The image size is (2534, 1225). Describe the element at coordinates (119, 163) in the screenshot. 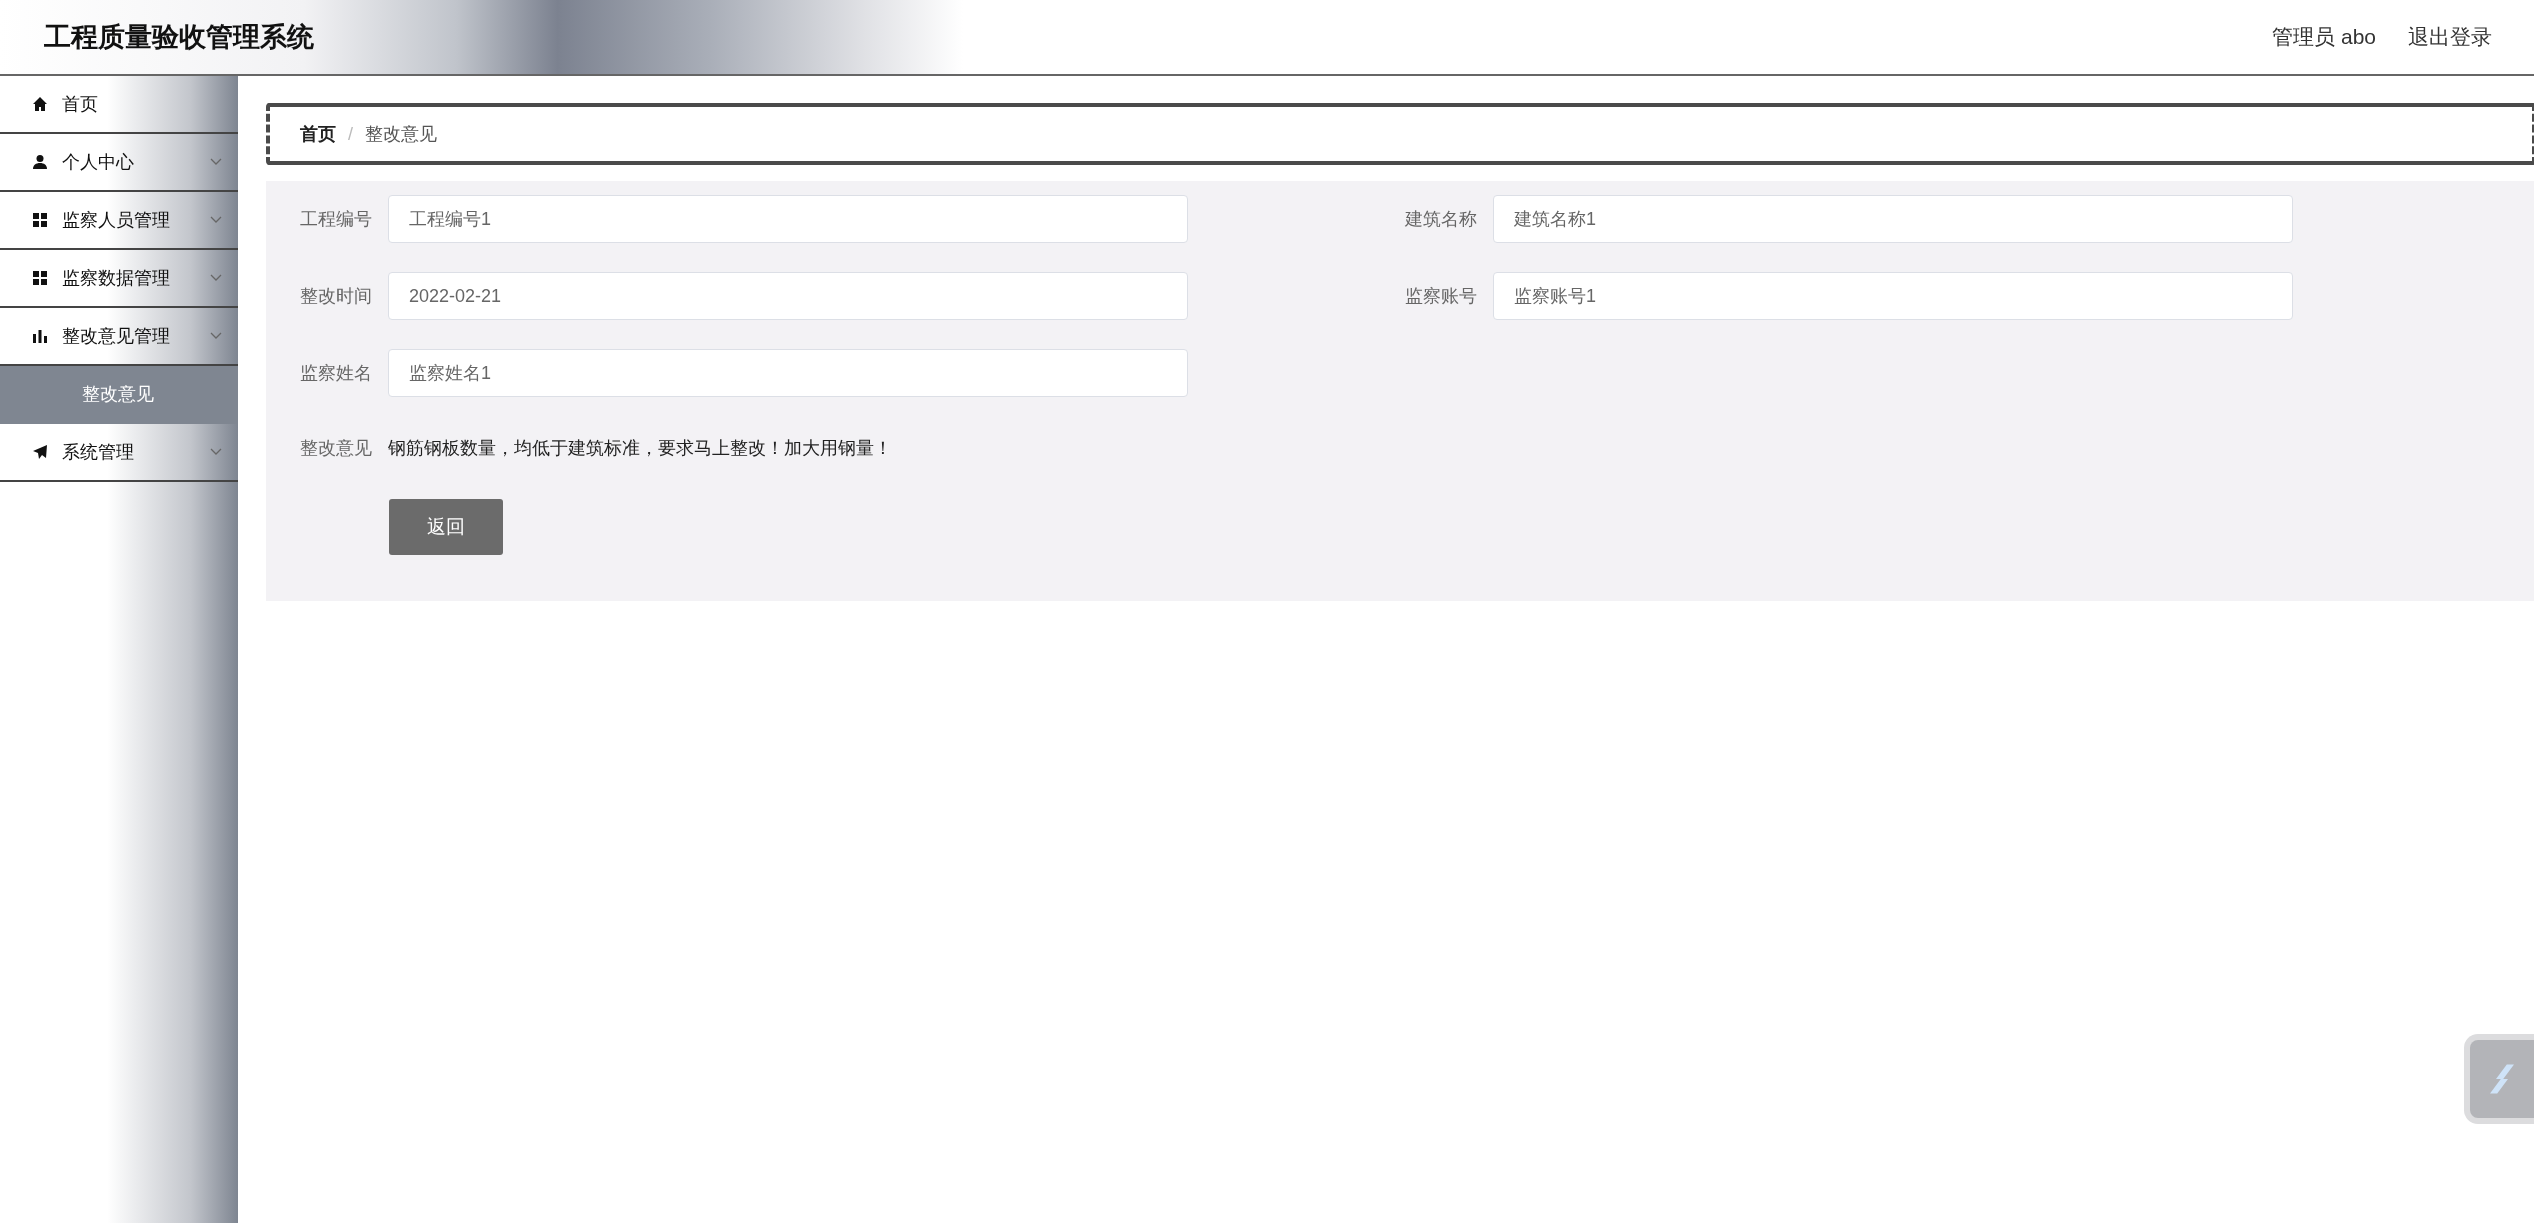

I see `nav-item: 个人中心` at that location.